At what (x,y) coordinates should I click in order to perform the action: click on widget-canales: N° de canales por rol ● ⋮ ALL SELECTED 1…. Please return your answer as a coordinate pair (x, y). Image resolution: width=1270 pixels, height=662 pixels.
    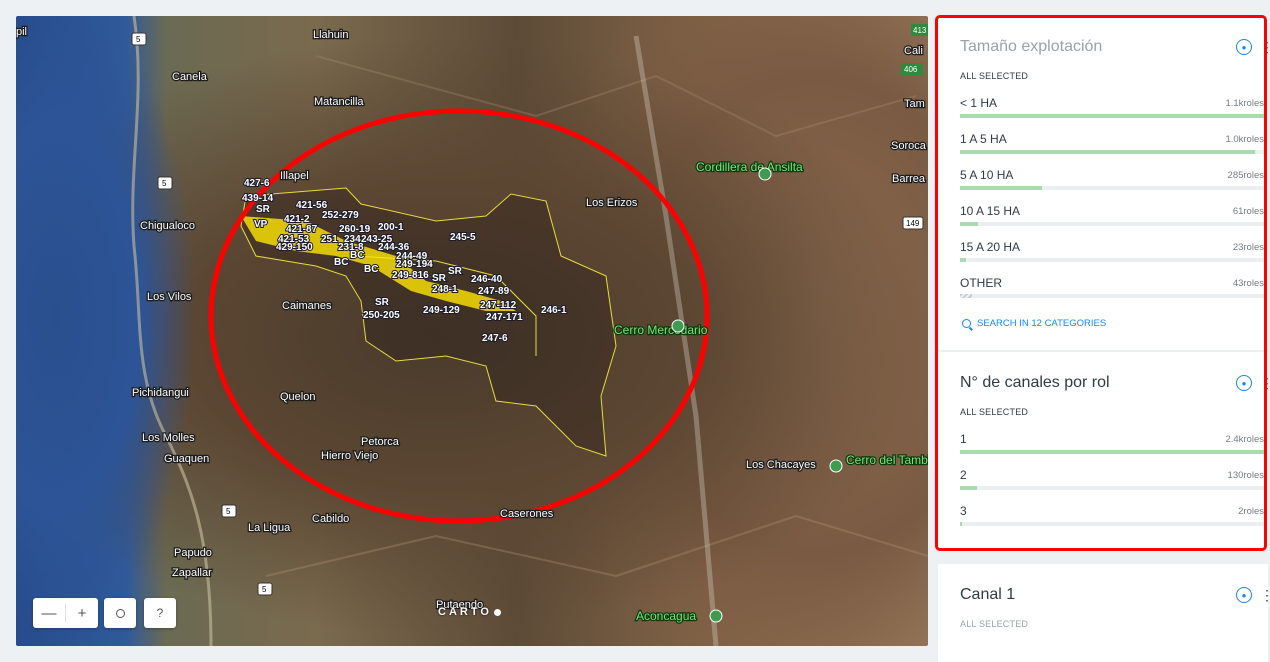
    Looking at the image, I should click on (1104, 450).